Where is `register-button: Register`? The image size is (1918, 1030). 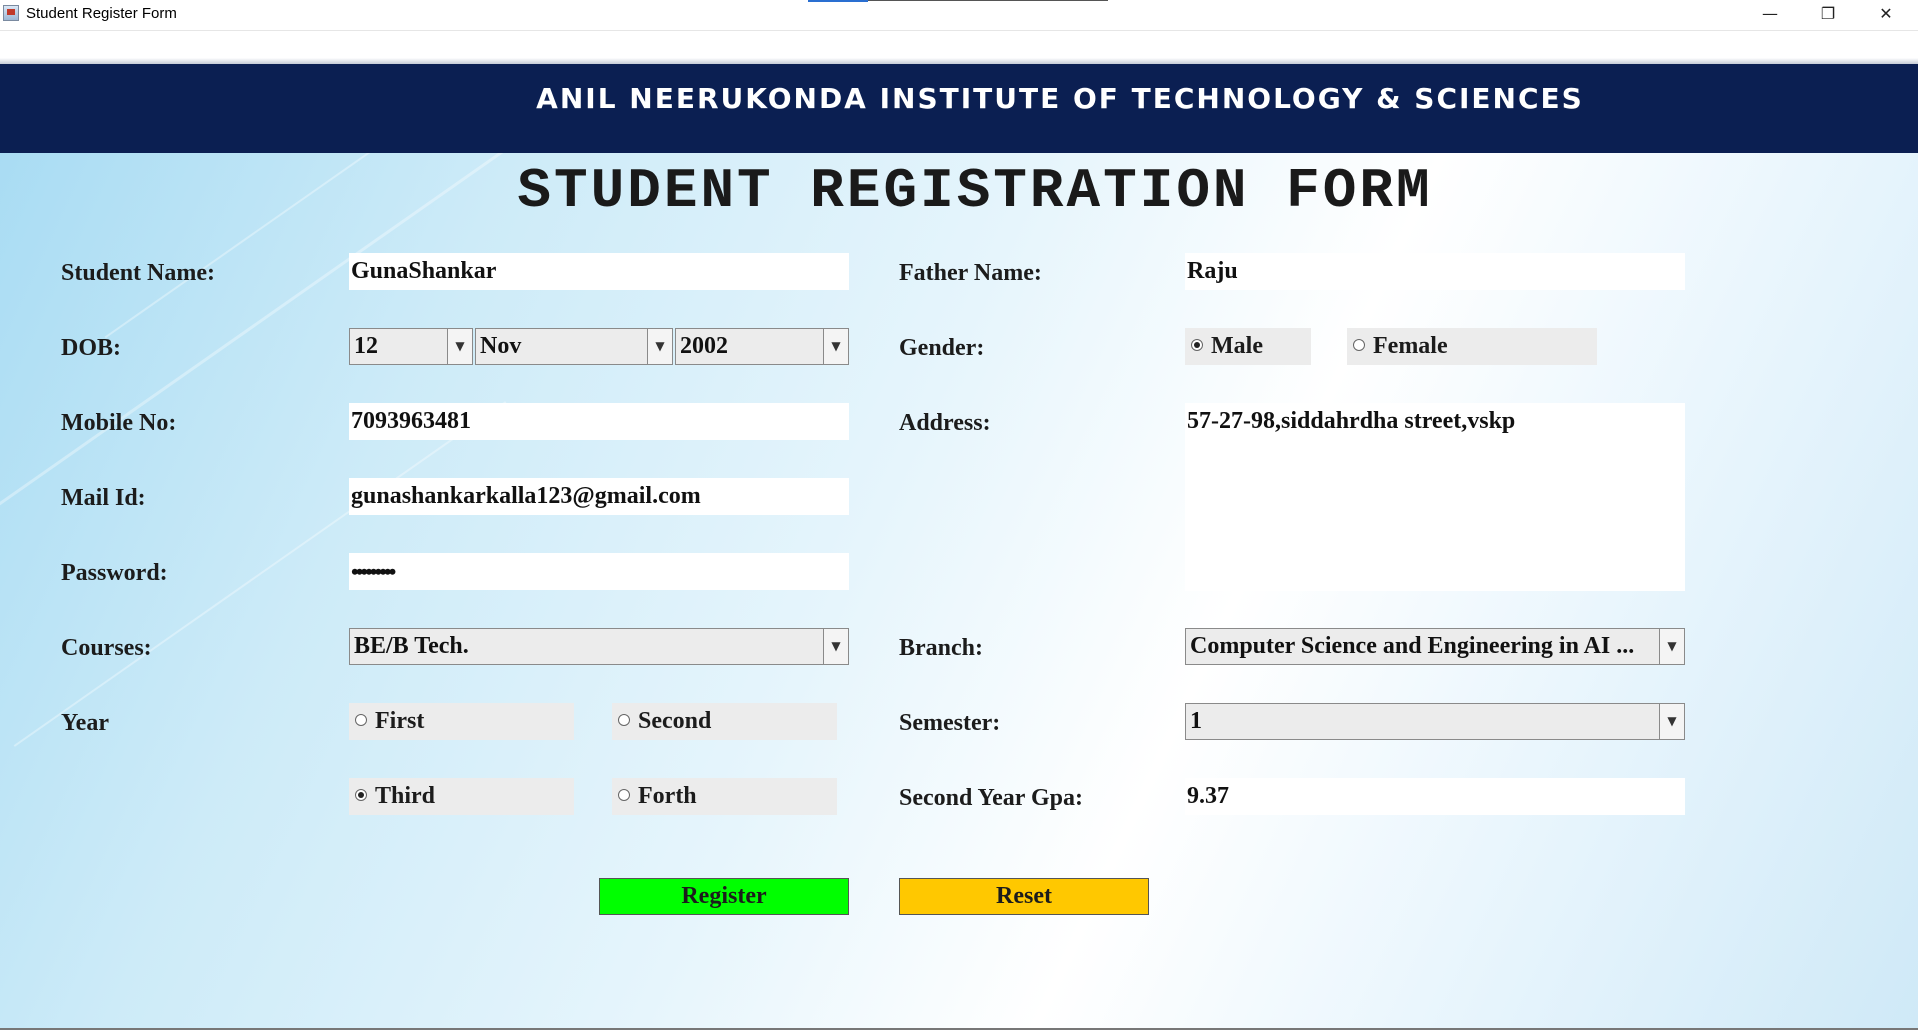 register-button: Register is located at coordinates (724, 896).